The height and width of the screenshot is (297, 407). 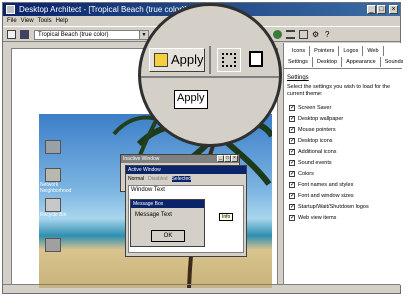 What do you see at coordinates (53, 215) in the screenshot?
I see `recycle-bin-label: Recycle Bin` at bounding box center [53, 215].